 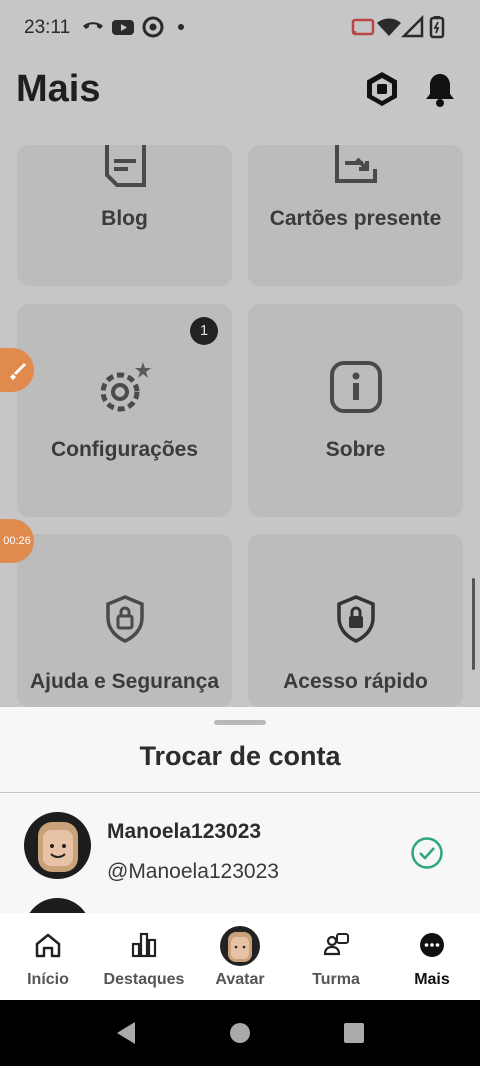 I want to click on notification-badge: 1, so click(x=204, y=331).